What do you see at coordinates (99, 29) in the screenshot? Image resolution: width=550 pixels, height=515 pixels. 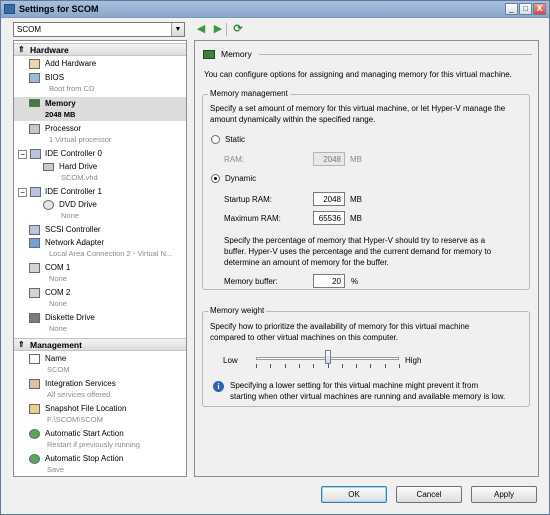 I see `vm-select: SCOM ▼` at bounding box center [99, 29].